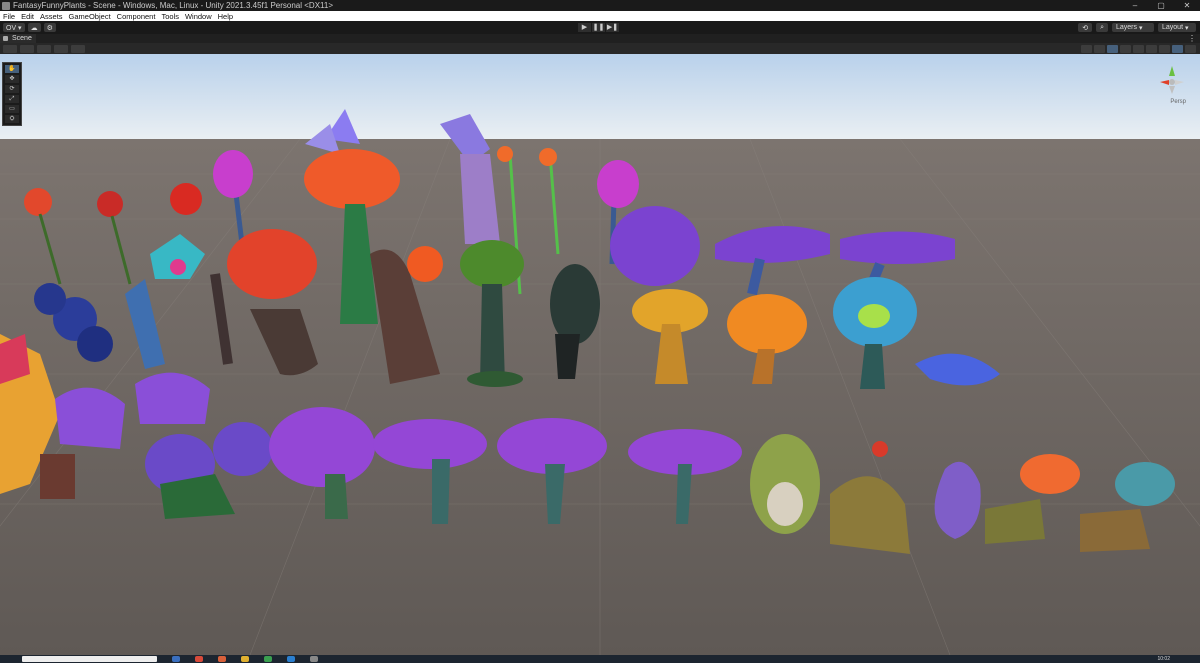  I want to click on audio-toggle-icon, so click(1125, 48).